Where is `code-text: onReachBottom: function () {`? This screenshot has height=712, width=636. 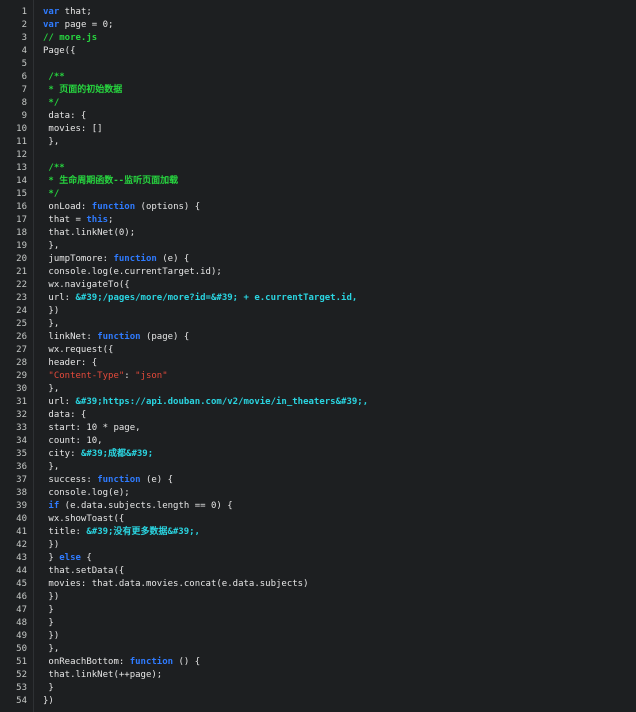
code-text: onReachBottom: function () { is located at coordinates (121, 662).